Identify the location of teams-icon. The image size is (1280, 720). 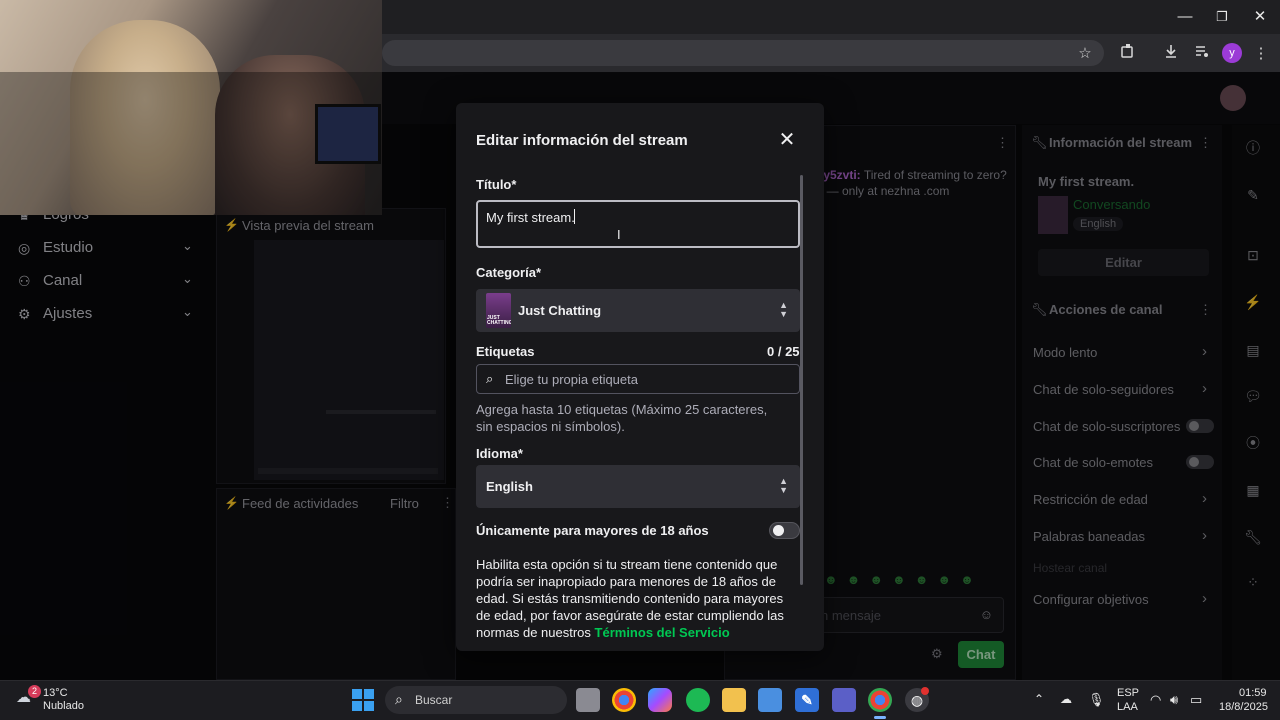
(844, 700).